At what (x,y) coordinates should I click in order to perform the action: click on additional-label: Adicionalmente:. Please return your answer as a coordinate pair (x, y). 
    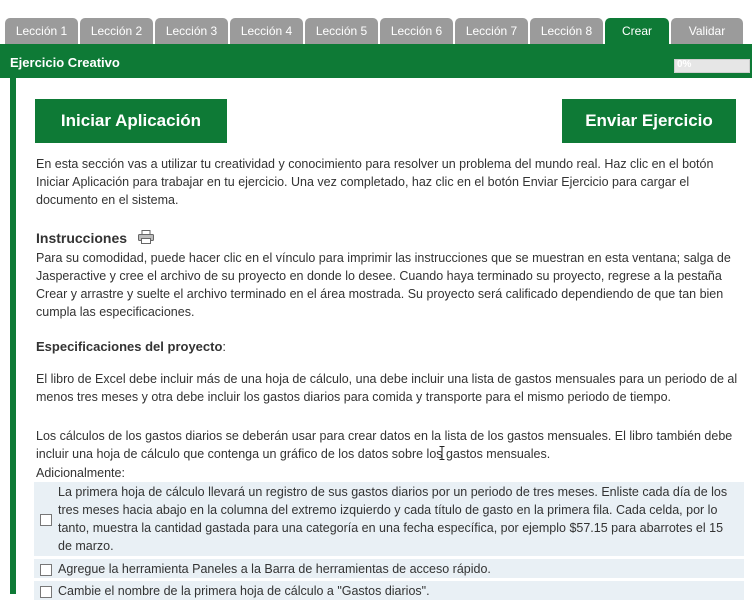
    Looking at the image, I should click on (80, 473).